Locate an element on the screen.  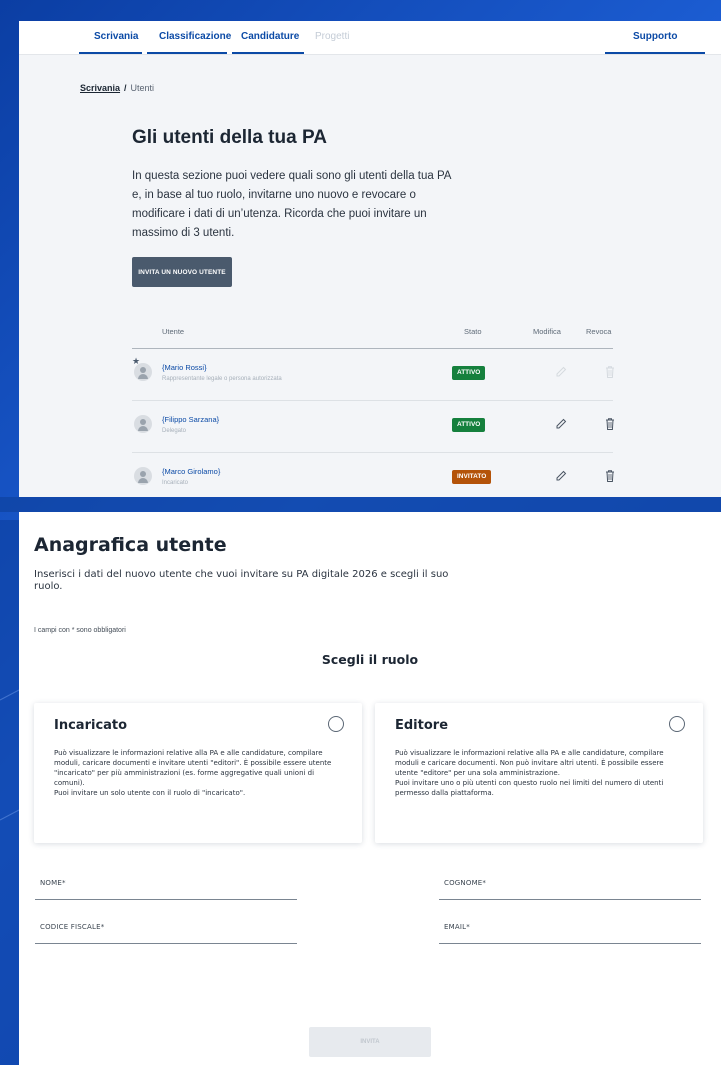
cognome-label: COGNOME* is located at coordinates (465, 883).